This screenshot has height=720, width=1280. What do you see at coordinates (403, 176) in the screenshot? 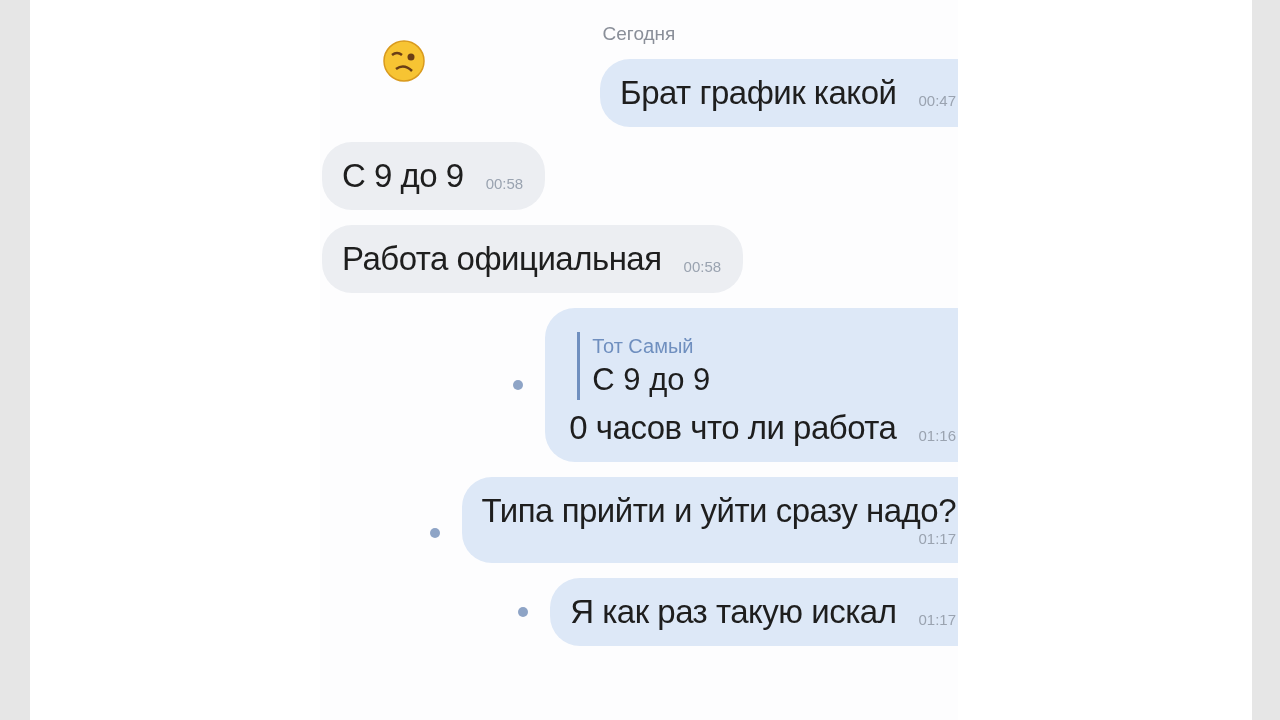
I see `message-text: С 9 до 9` at bounding box center [403, 176].